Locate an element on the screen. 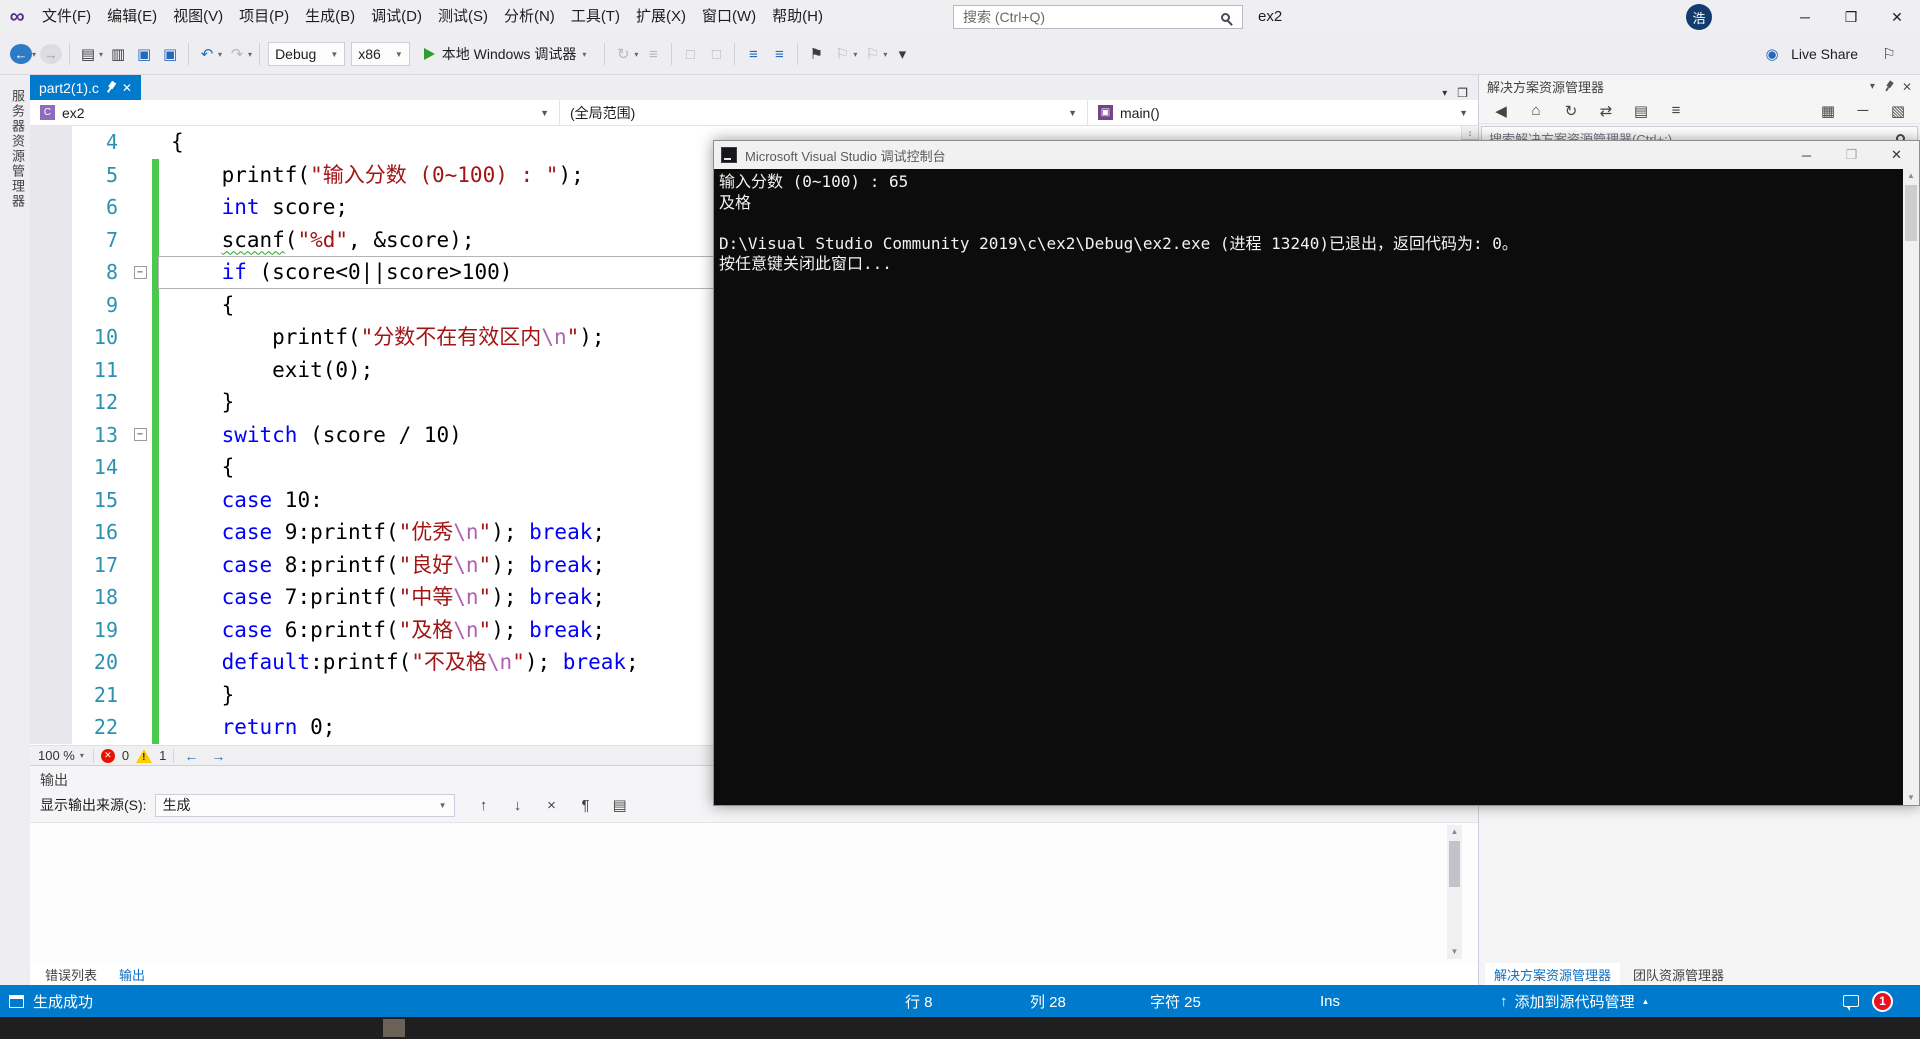  toolbar-overflow-icon: ▾ is located at coordinates (902, 54).